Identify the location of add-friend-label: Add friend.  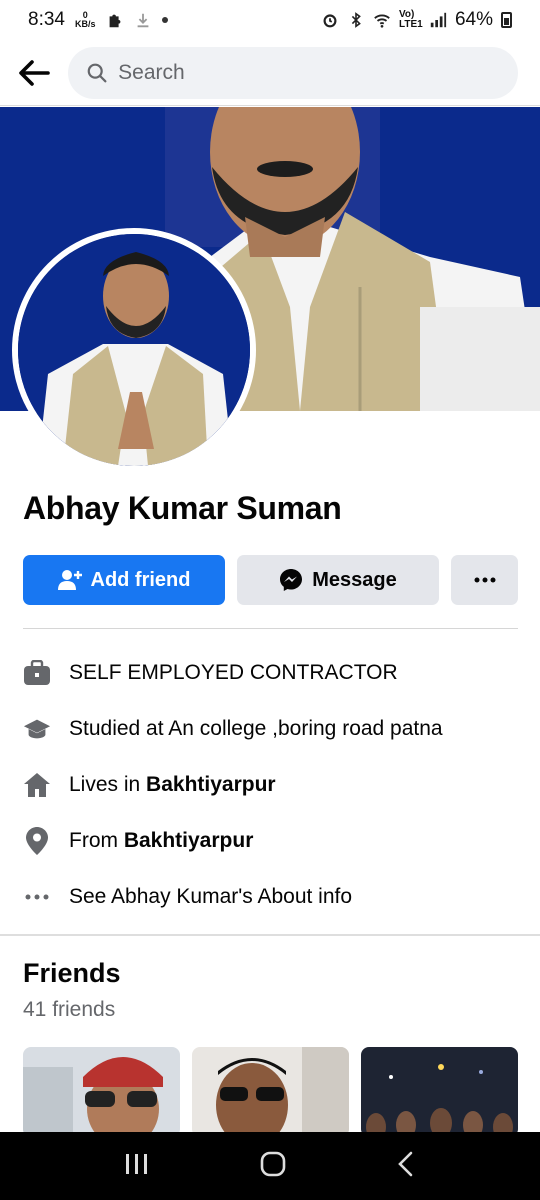
(140, 579).